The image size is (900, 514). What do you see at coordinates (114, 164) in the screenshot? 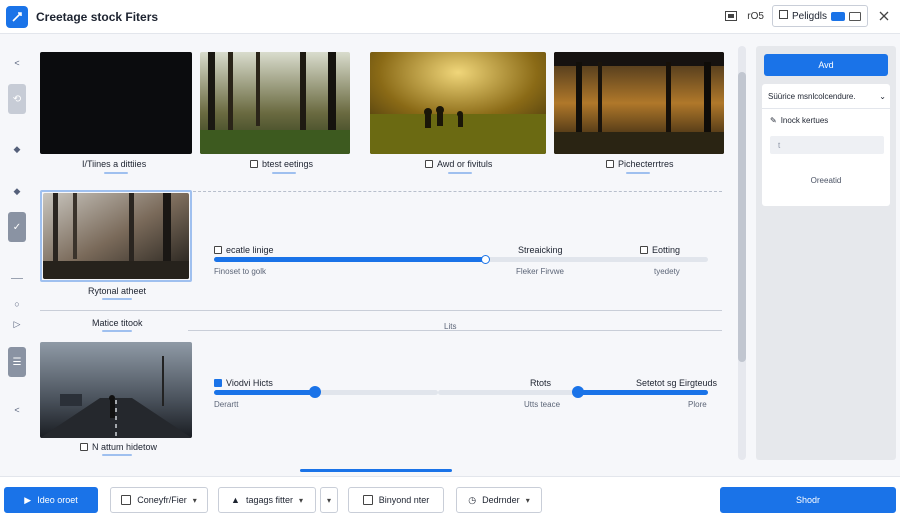
I see `thumbnail-caption: I/Tiines a dittiies` at bounding box center [114, 164].